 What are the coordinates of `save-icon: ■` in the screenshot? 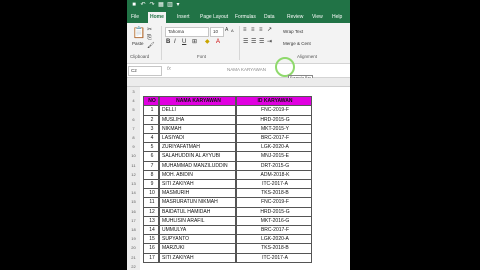 It's located at (134, 5).